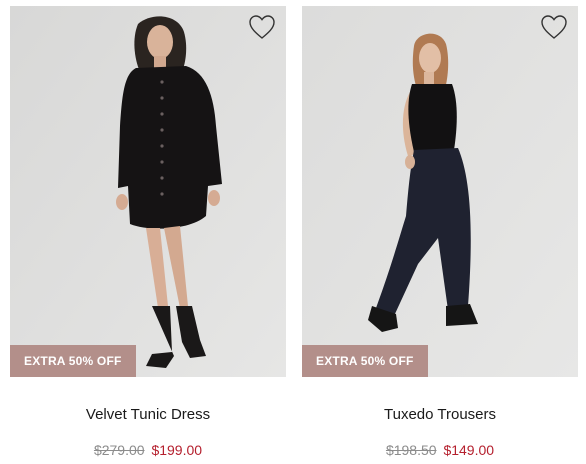 Image resolution: width=586 pixels, height=464 pixels. Describe the element at coordinates (411, 450) in the screenshot. I see `original-price: $198.50` at that location.